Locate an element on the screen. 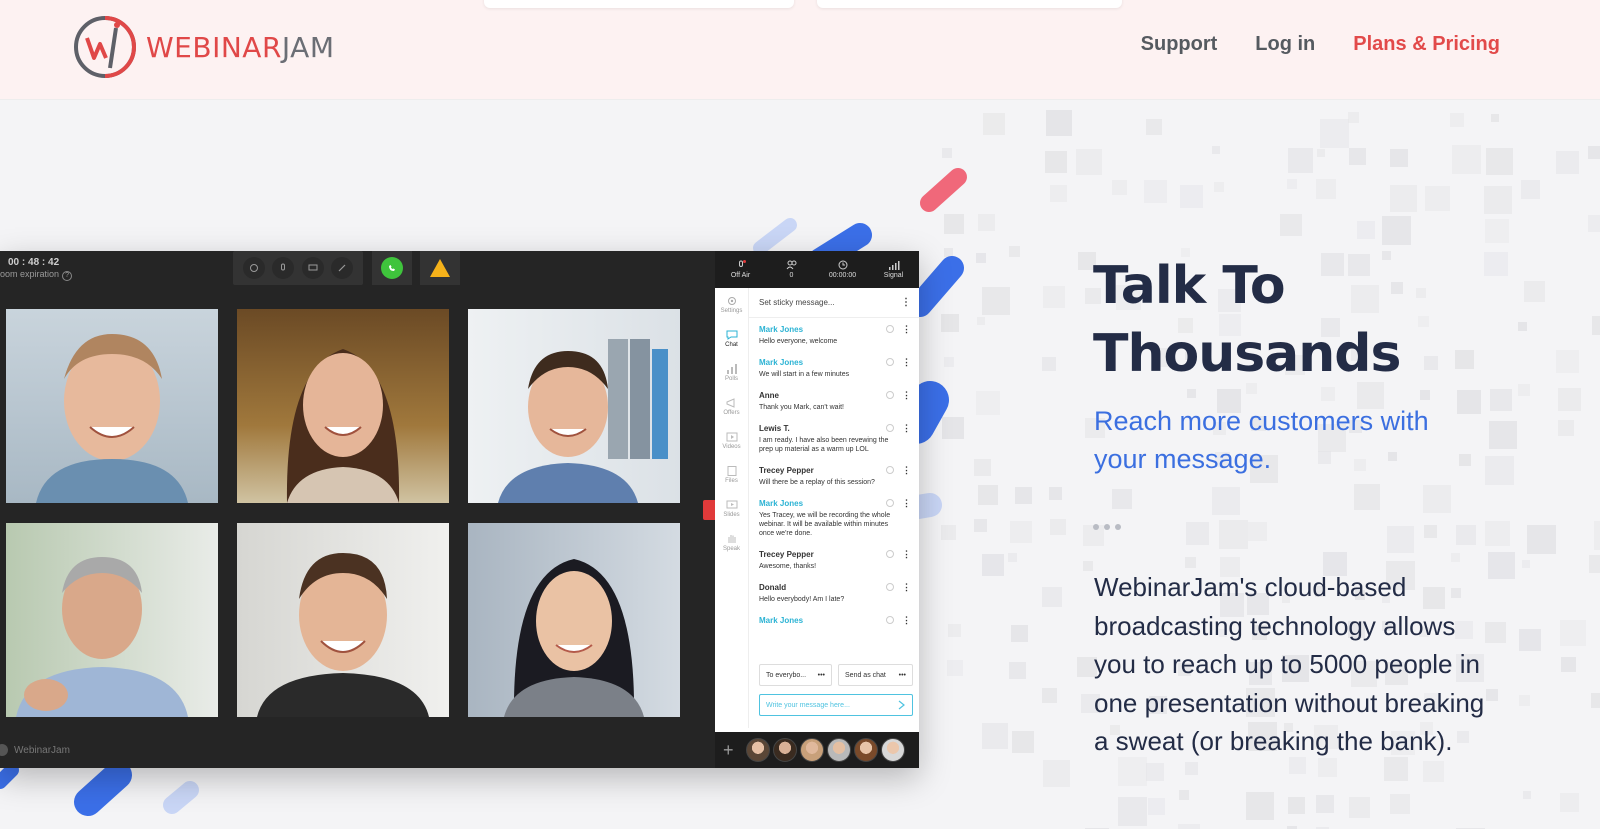 This screenshot has height=829, width=1600. side-nav-chat: Chat is located at coordinates (731, 339).